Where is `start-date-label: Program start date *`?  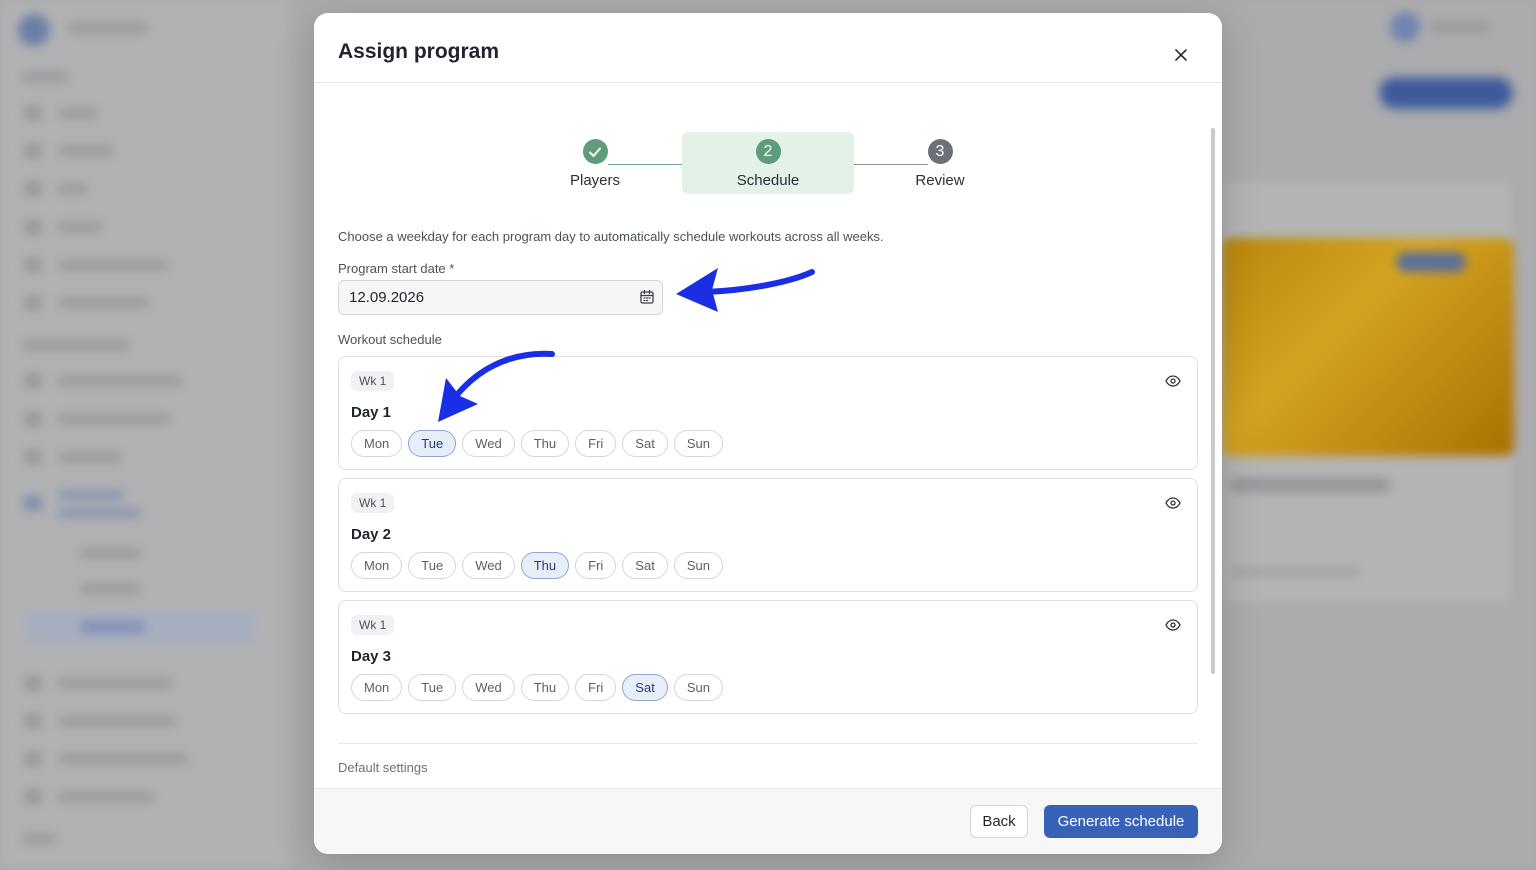 start-date-label: Program start date * is located at coordinates (396, 268).